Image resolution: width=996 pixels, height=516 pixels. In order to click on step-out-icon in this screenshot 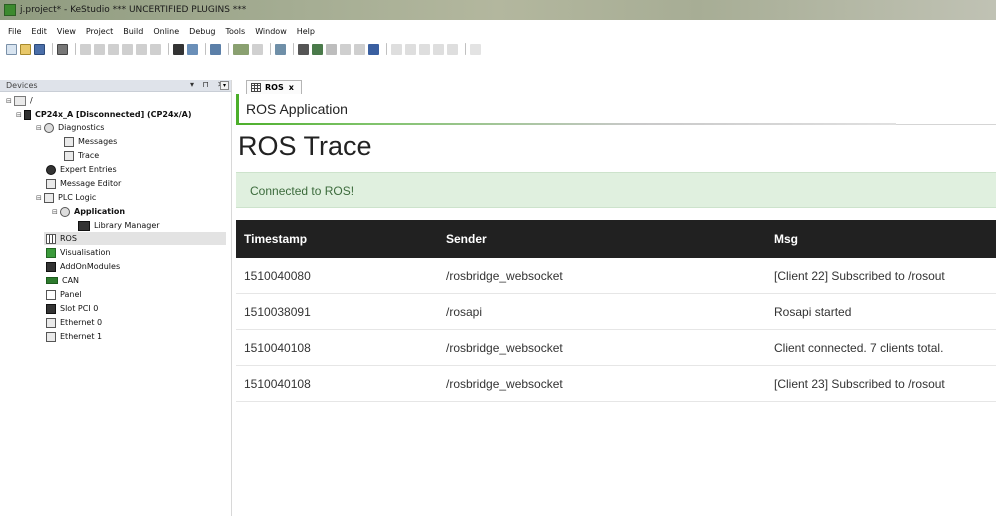, I will do `click(438, 49)`.